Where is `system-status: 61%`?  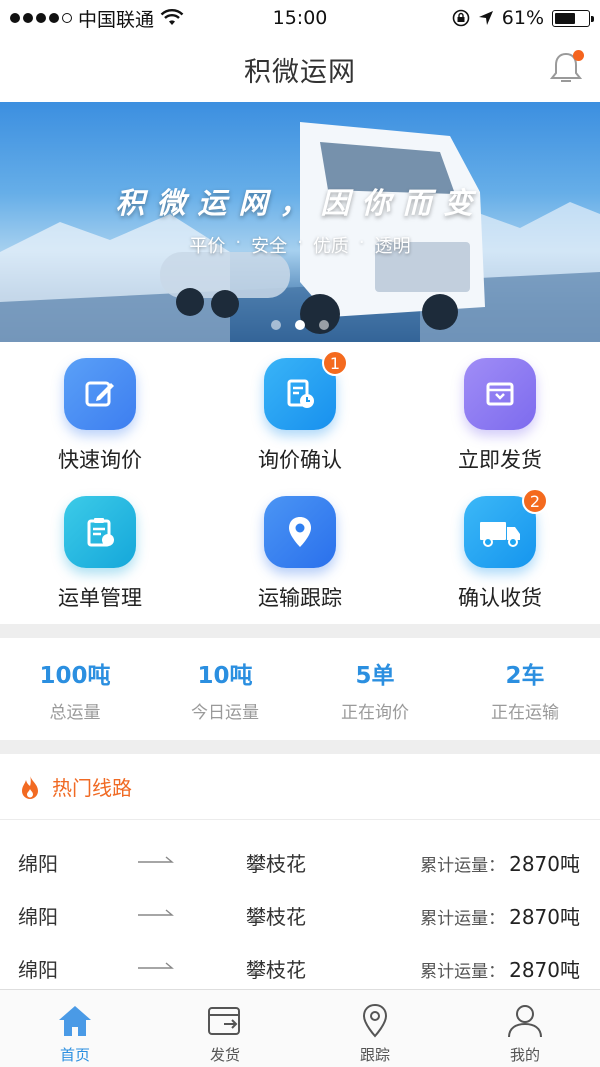
system-status: 61% is located at coordinates (523, 18).